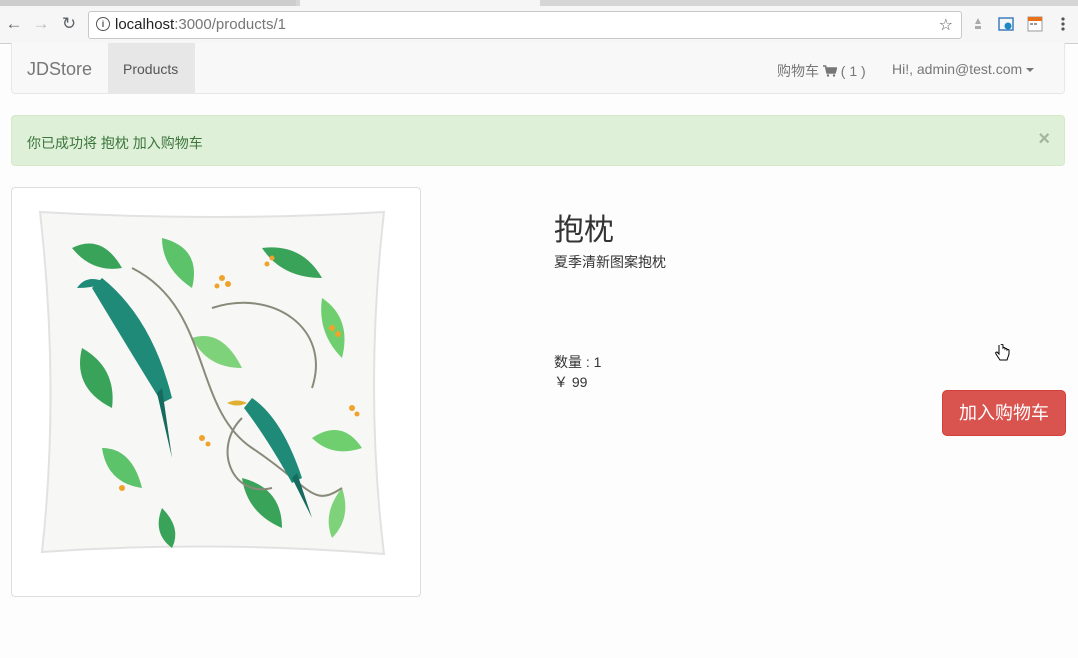 This screenshot has width=1078, height=658. I want to click on back-arrow-icon: ←, so click(14, 24).